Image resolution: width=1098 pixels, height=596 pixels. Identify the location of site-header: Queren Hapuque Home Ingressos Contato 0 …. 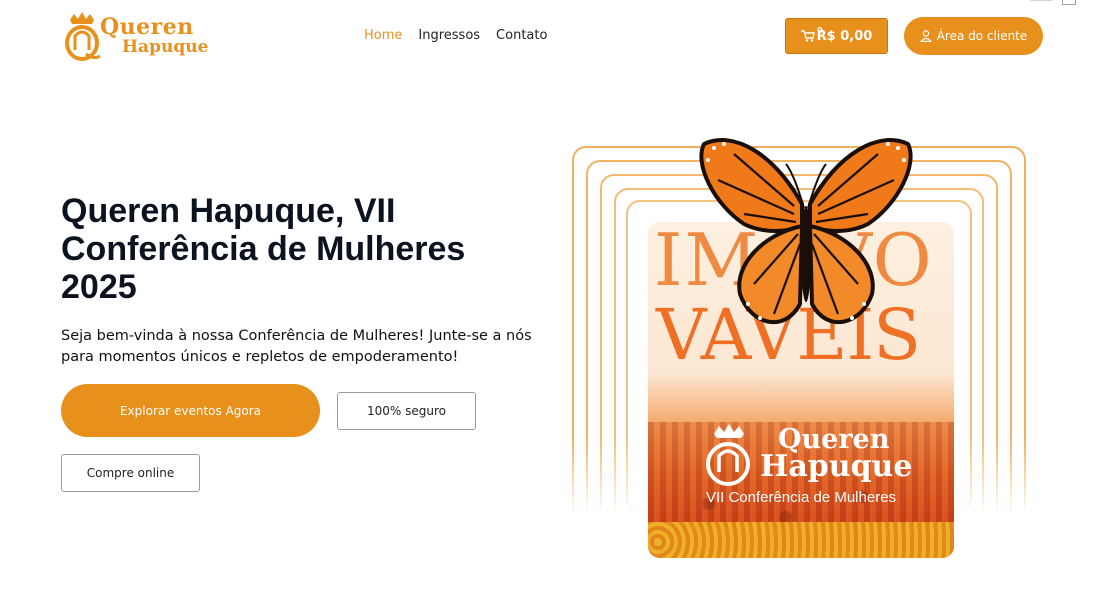
(549, 36).